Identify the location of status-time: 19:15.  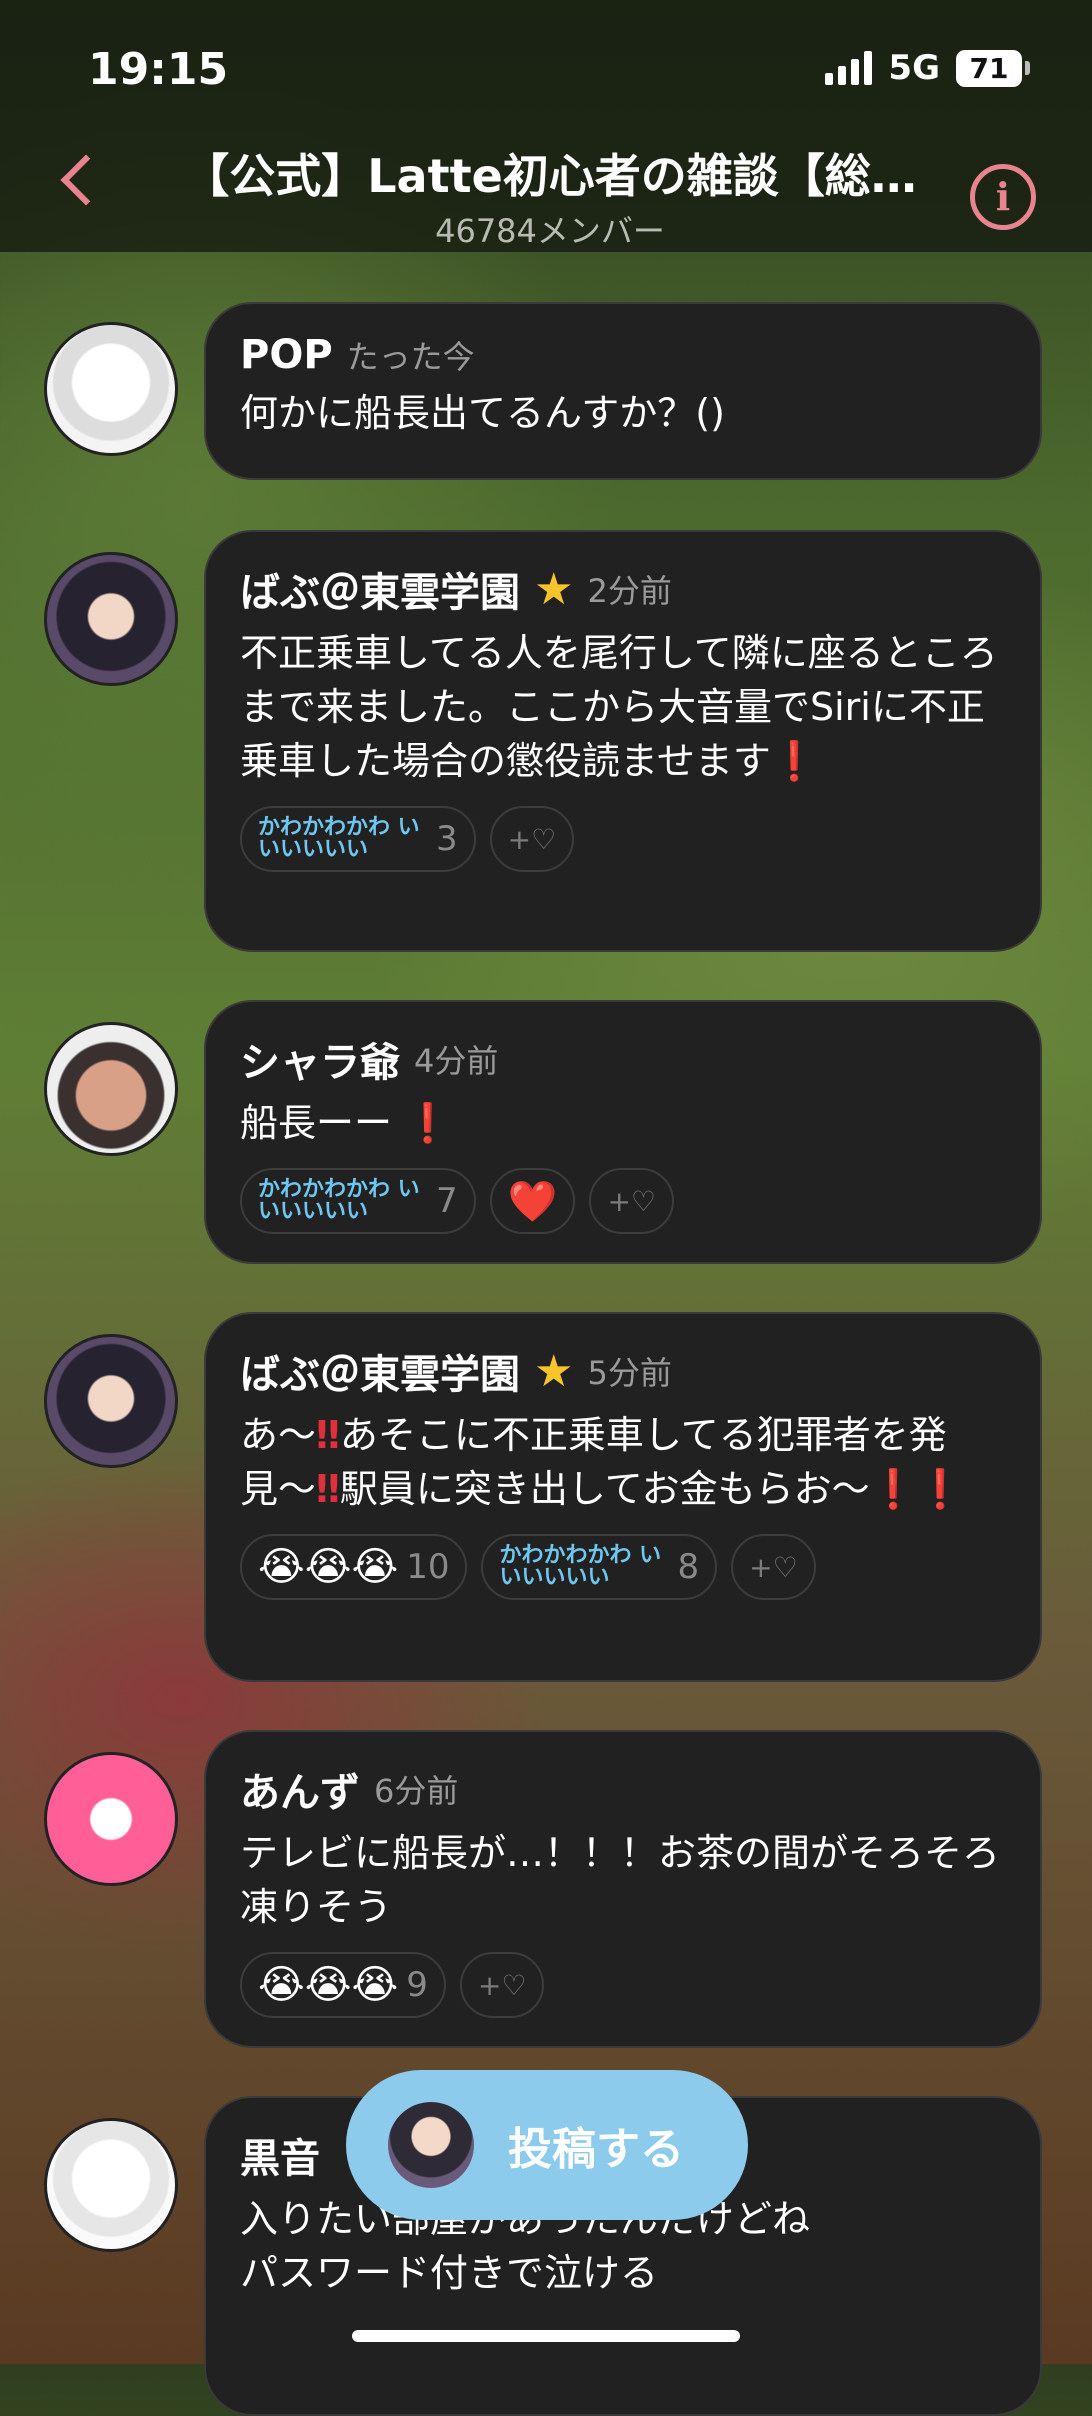
(158, 69).